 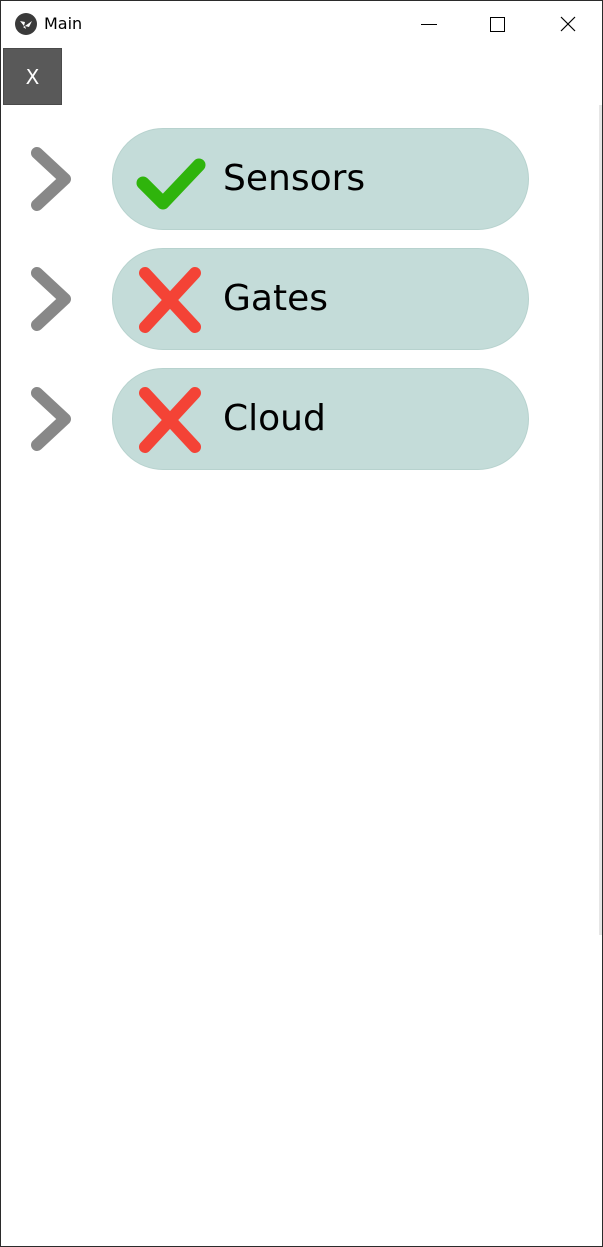 I want to click on list-item-cloud: Cloud, so click(x=281, y=419).